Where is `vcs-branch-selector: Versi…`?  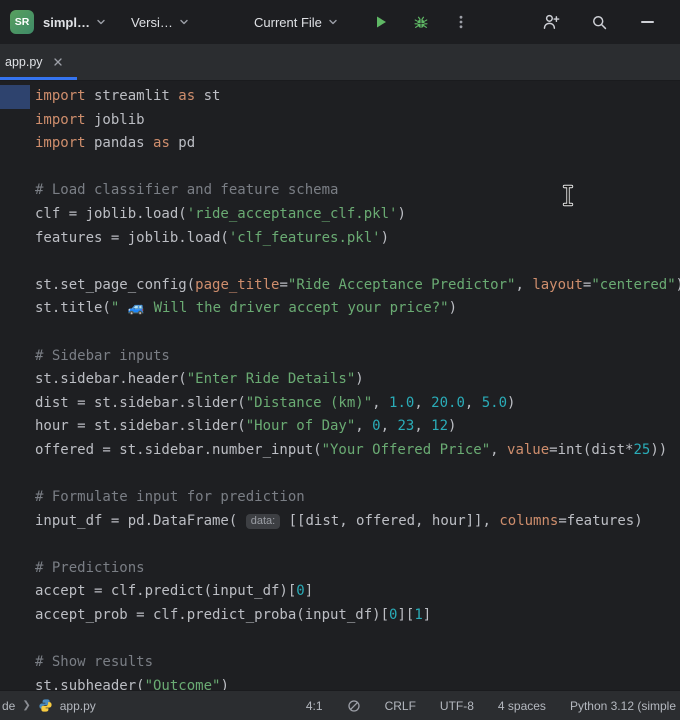
vcs-branch-selector: Versi… is located at coordinates (161, 22).